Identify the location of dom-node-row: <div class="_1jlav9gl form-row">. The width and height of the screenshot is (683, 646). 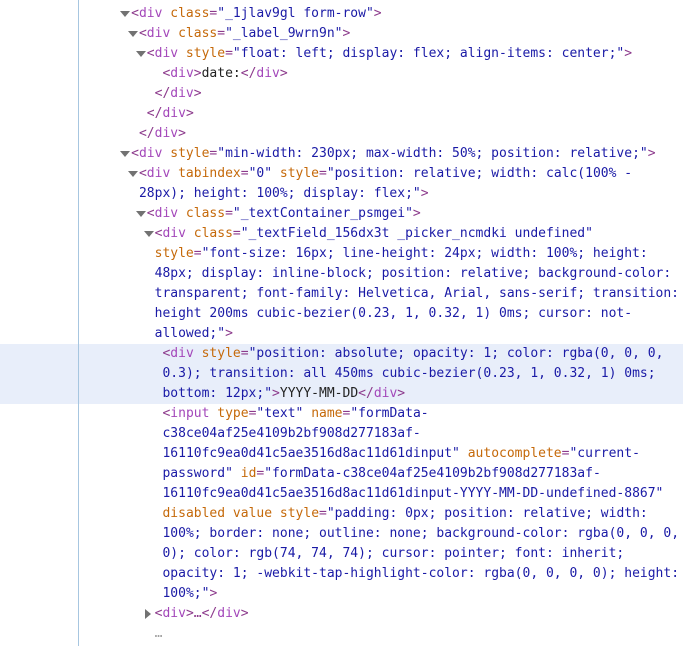
(341, 14).